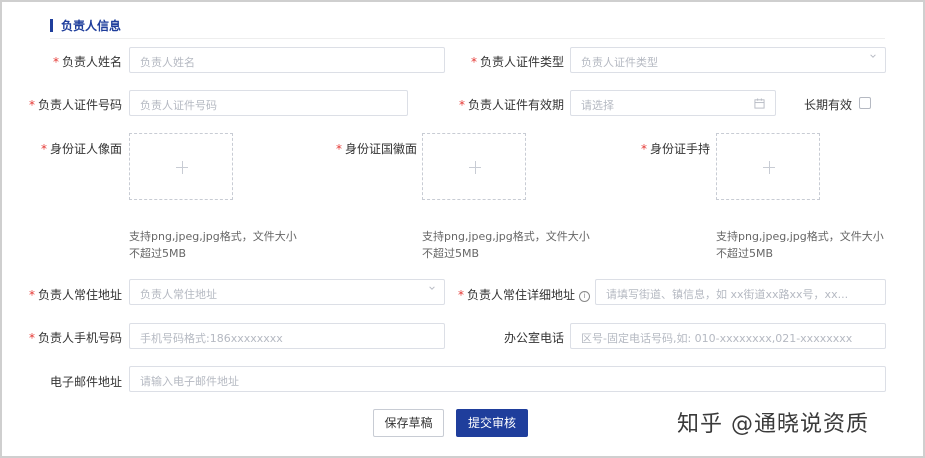 The height and width of the screenshot is (458, 925). I want to click on submit-review-button: 提交审核, so click(492, 423).